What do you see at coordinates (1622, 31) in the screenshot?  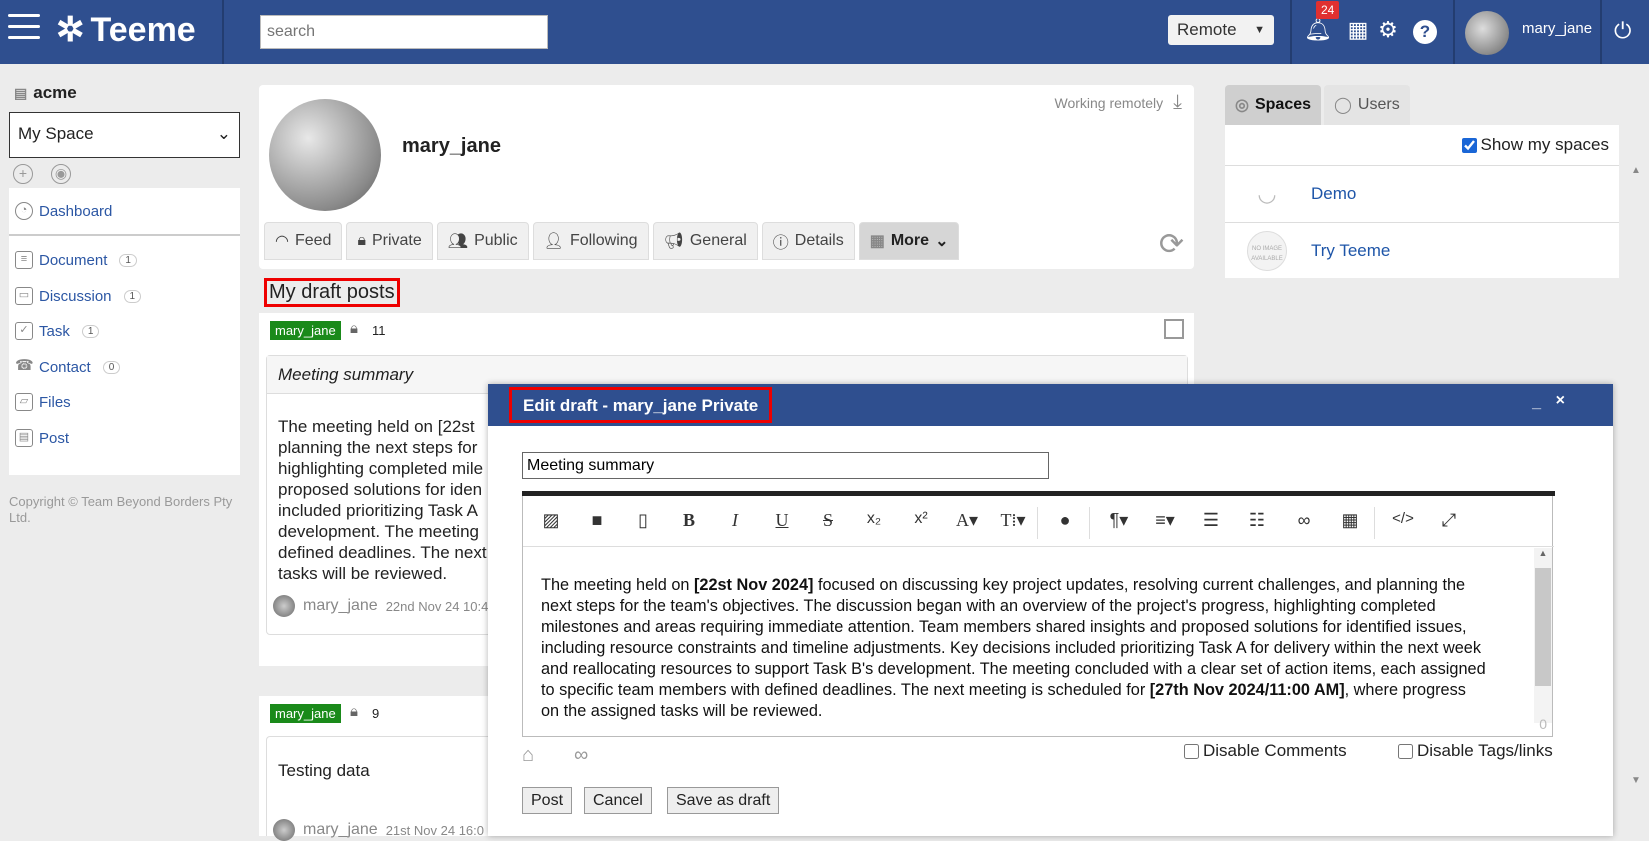 I see `power-icon: ⏻` at bounding box center [1622, 31].